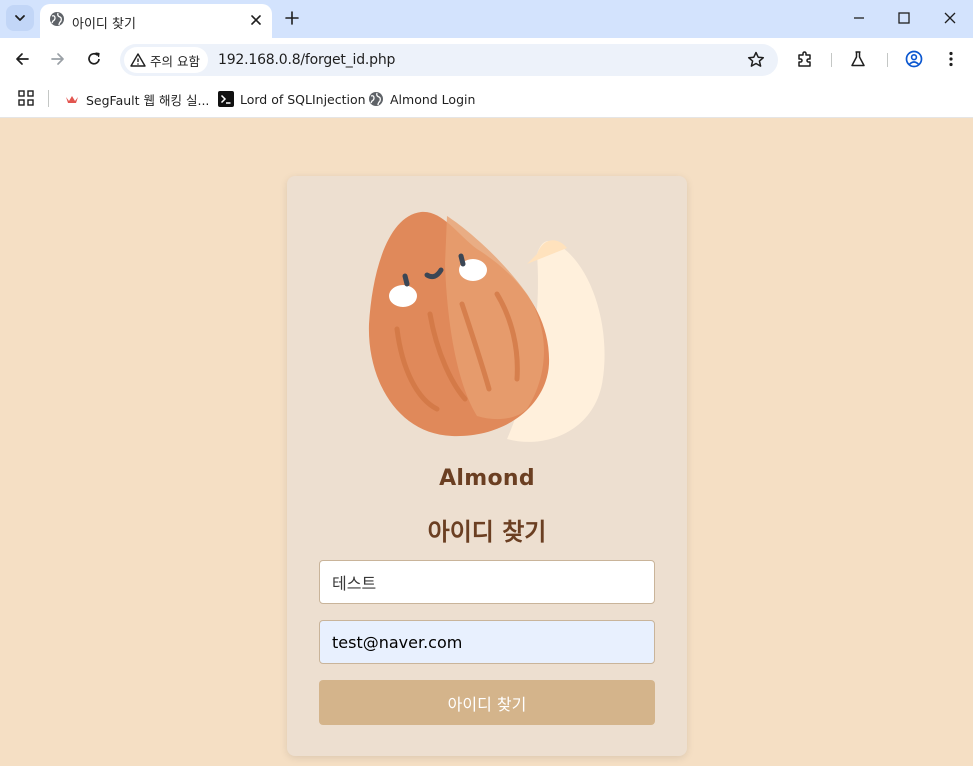 The width and height of the screenshot is (973, 766). What do you see at coordinates (486, 326) in the screenshot?
I see `almond-logo` at bounding box center [486, 326].